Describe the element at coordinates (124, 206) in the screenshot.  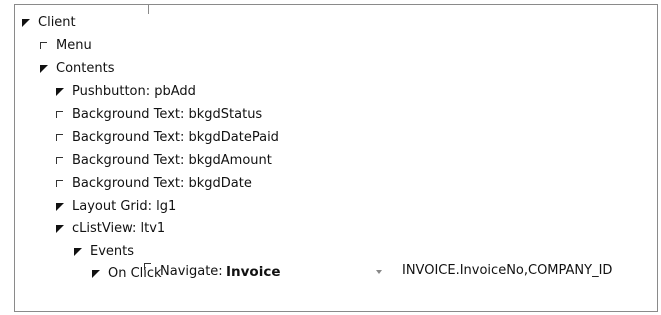
I see `tree-node-label: Layout Grid: lg1` at that location.